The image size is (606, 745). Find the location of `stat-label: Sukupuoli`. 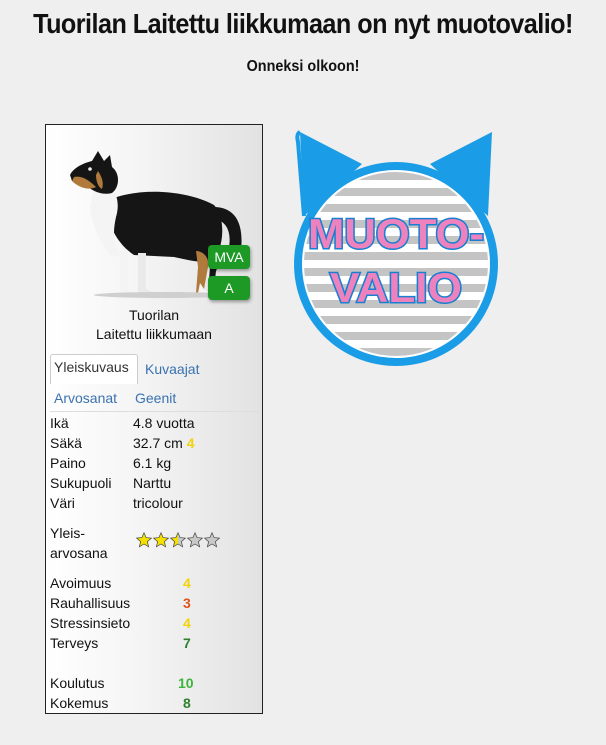

stat-label: Sukupuoli is located at coordinates (81, 483).